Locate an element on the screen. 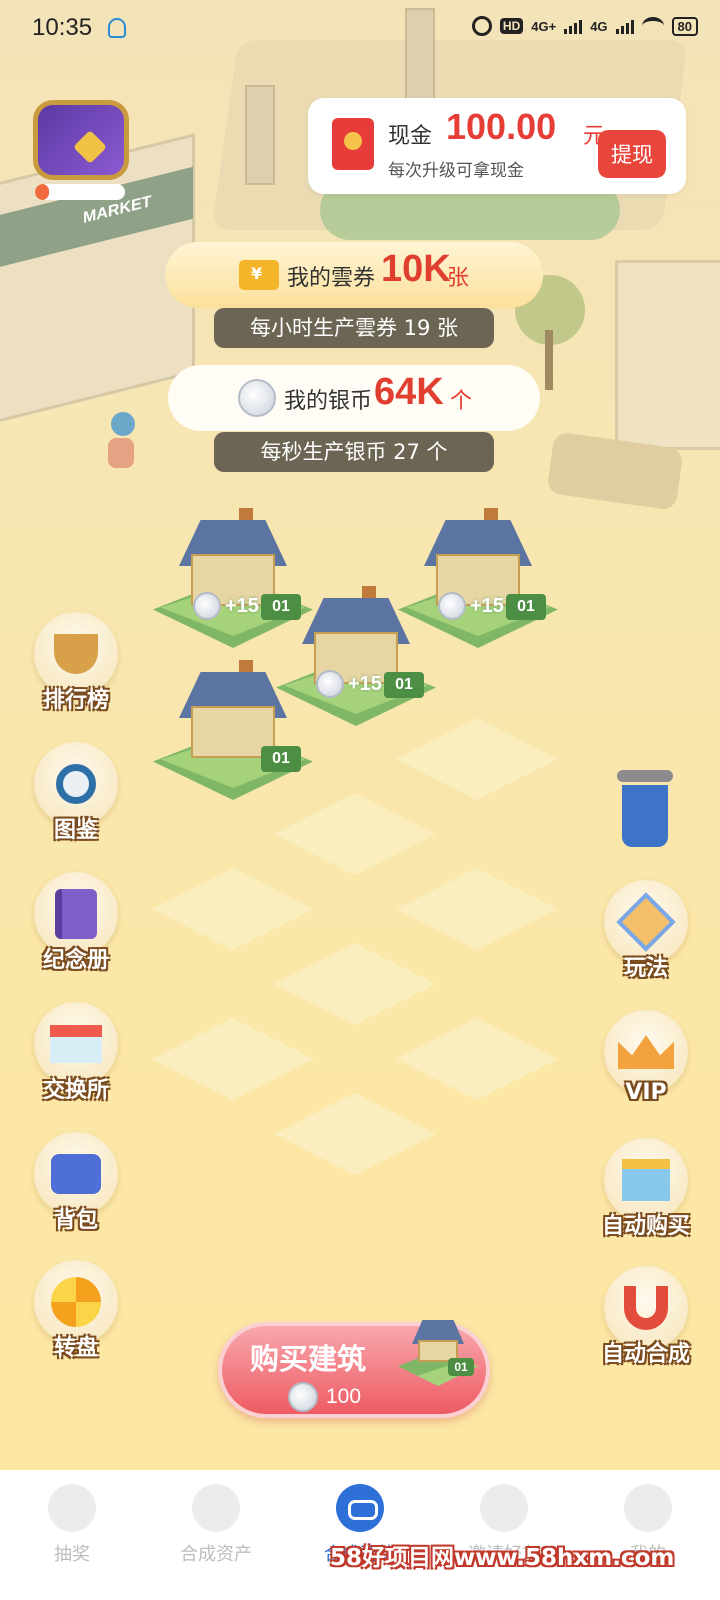 This screenshot has height=1600, width=720. right-building is located at coordinates (667, 355).